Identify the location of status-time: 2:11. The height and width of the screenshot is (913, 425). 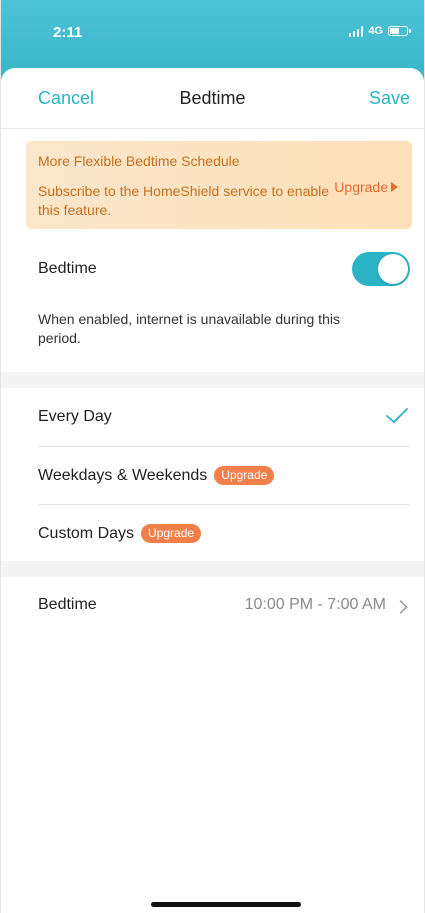
(68, 32).